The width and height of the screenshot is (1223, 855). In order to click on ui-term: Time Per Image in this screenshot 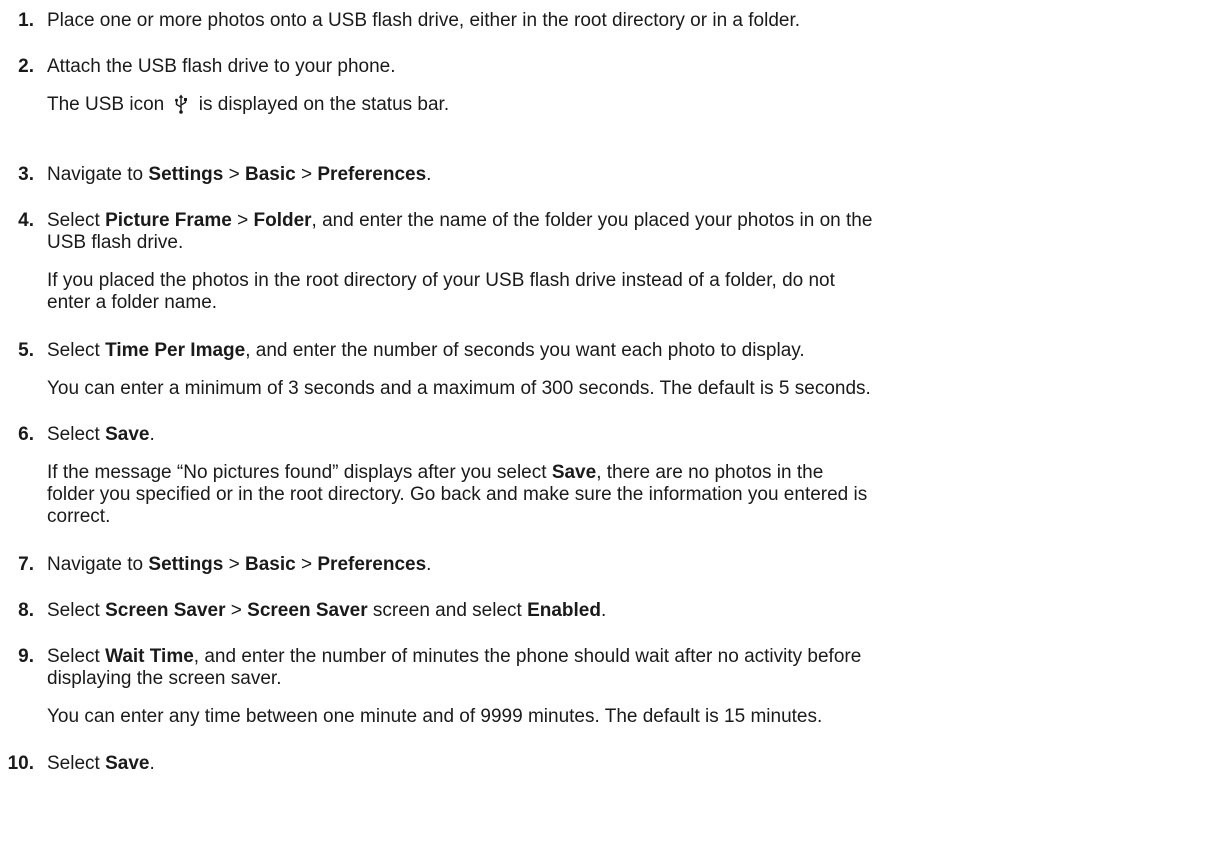, I will do `click(175, 350)`.